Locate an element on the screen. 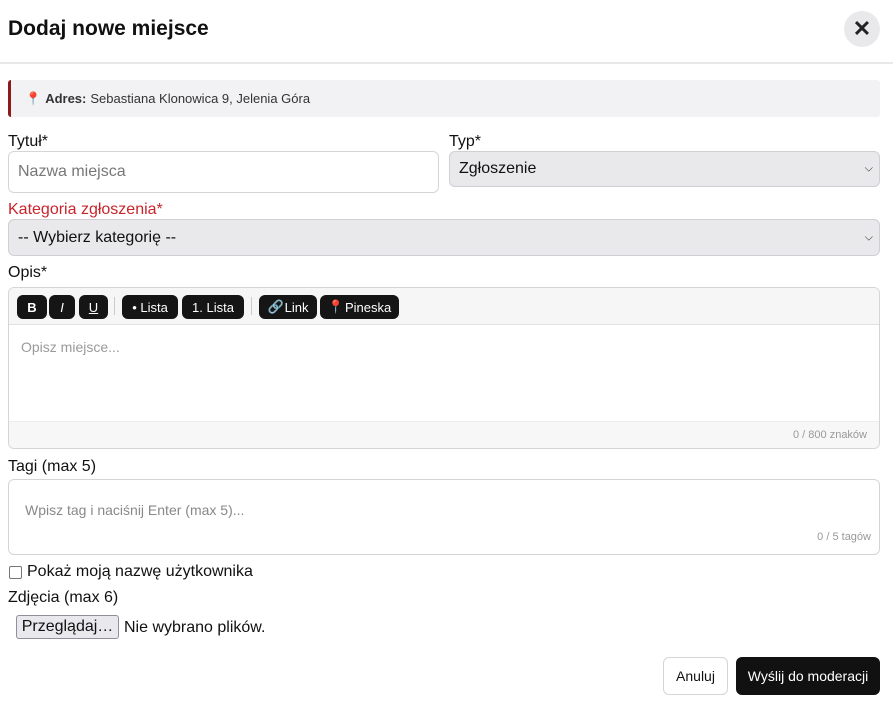 The height and width of the screenshot is (716, 893). link-icon: 🔗 is located at coordinates (275, 306).